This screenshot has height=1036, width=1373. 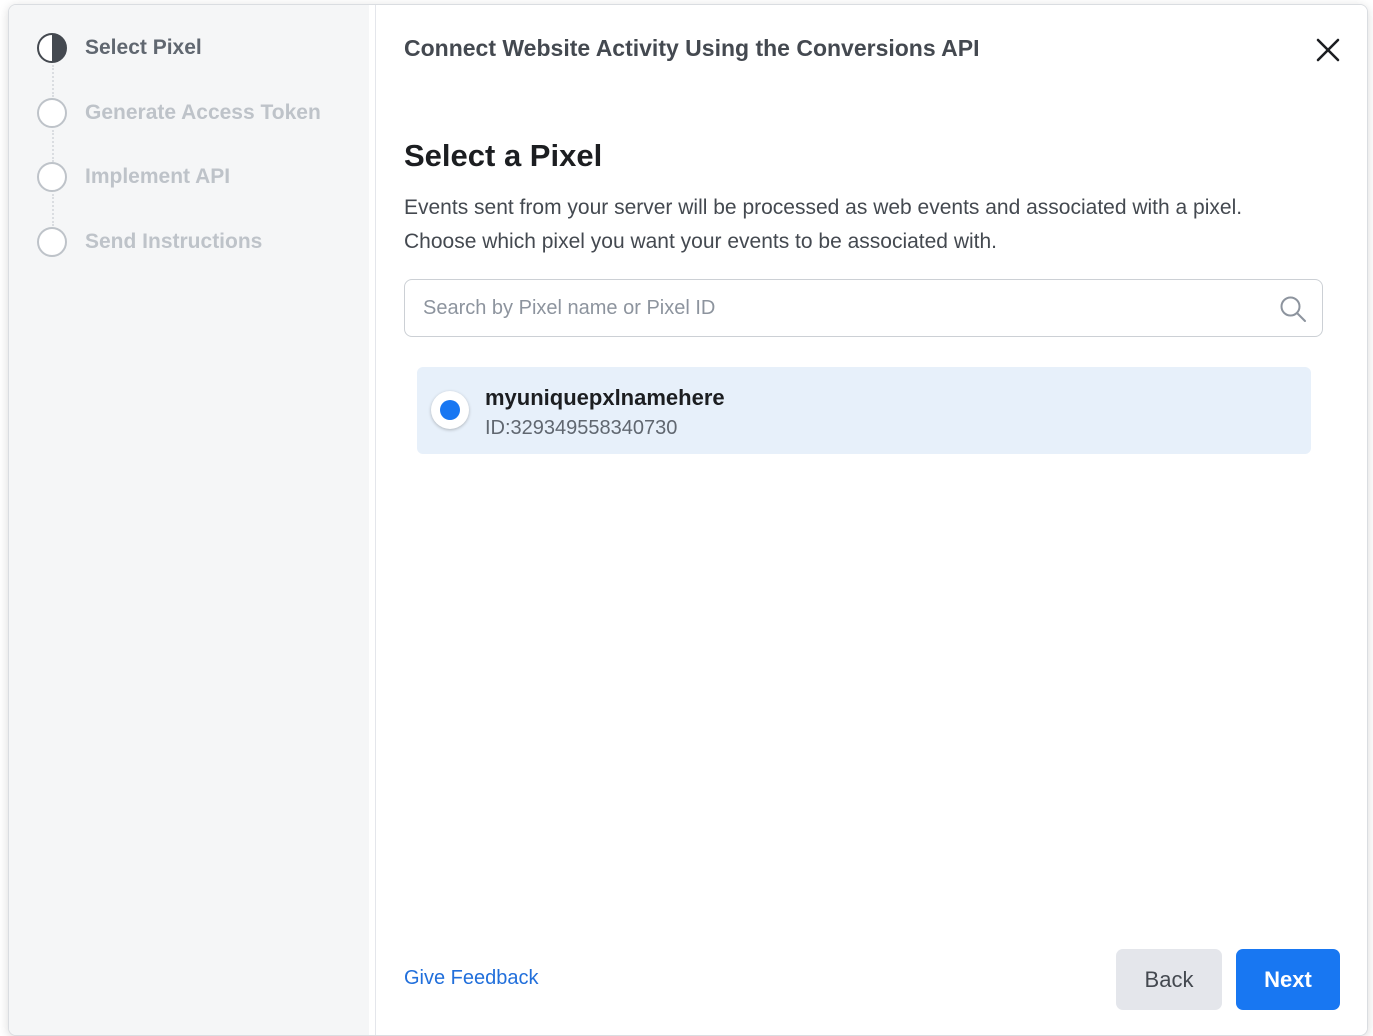 I want to click on step-label: Send Instructions, so click(x=174, y=241).